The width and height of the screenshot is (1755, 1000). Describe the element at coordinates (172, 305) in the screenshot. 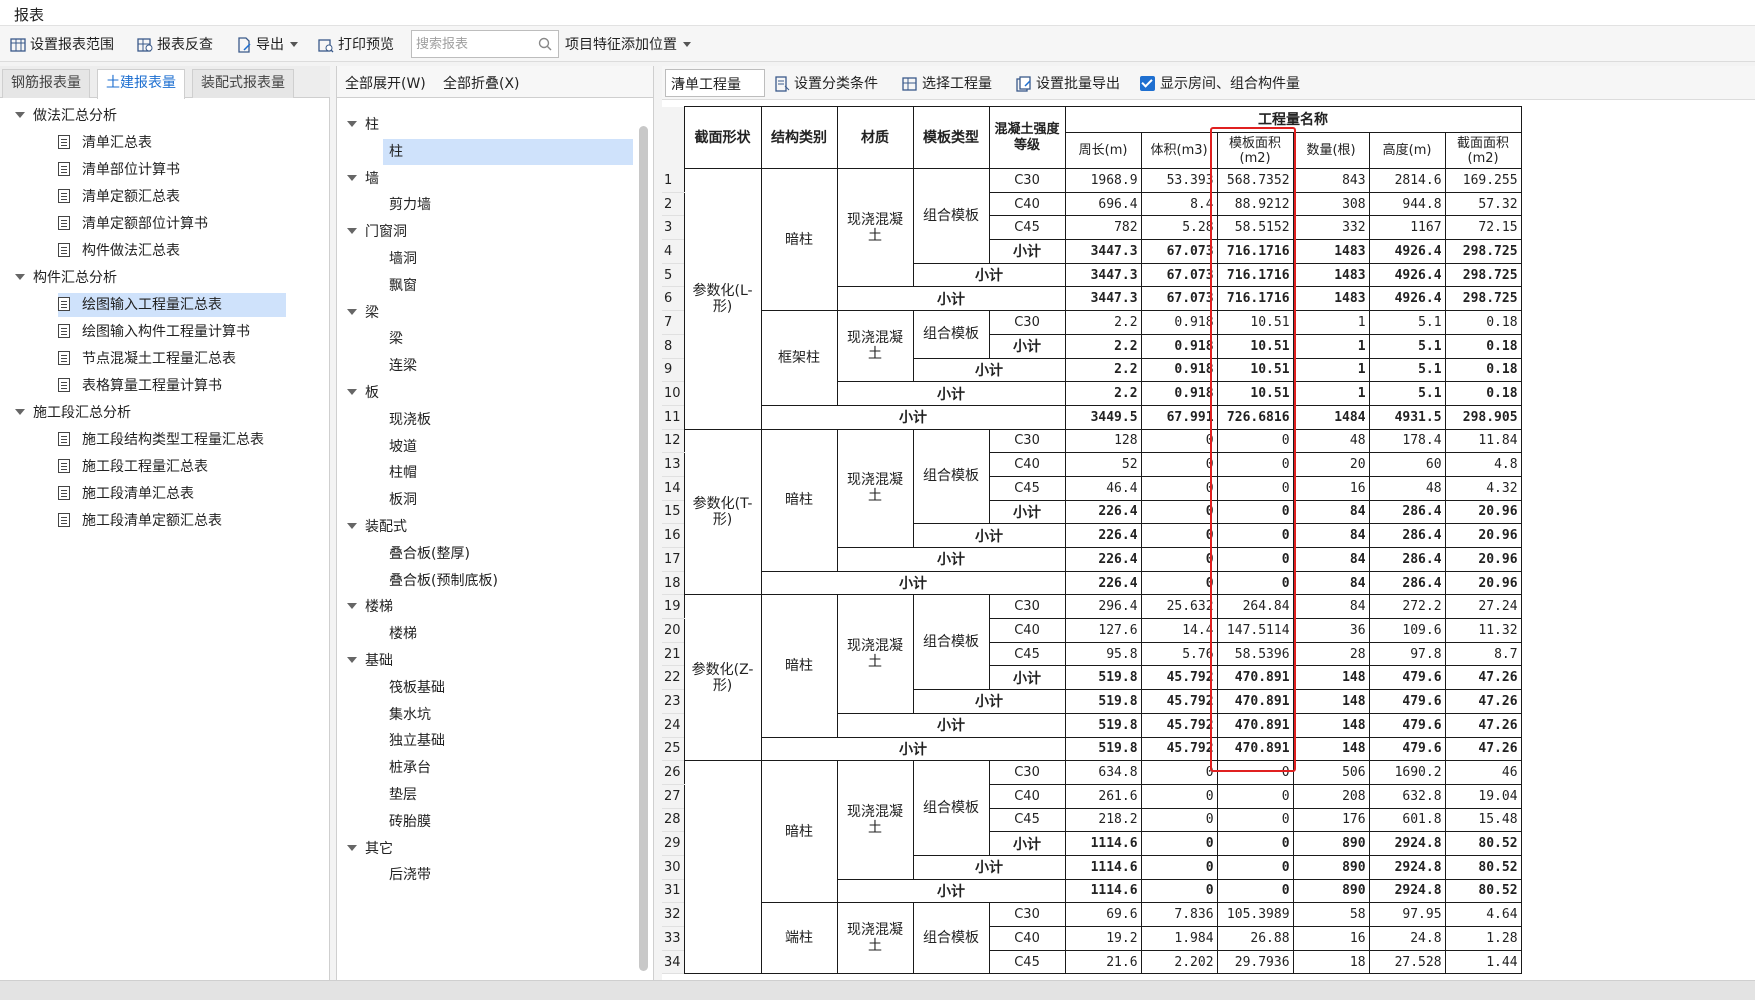

I see `tree-item-drawing-input-quantity-summary: 绘图输入工程量汇总表` at that location.